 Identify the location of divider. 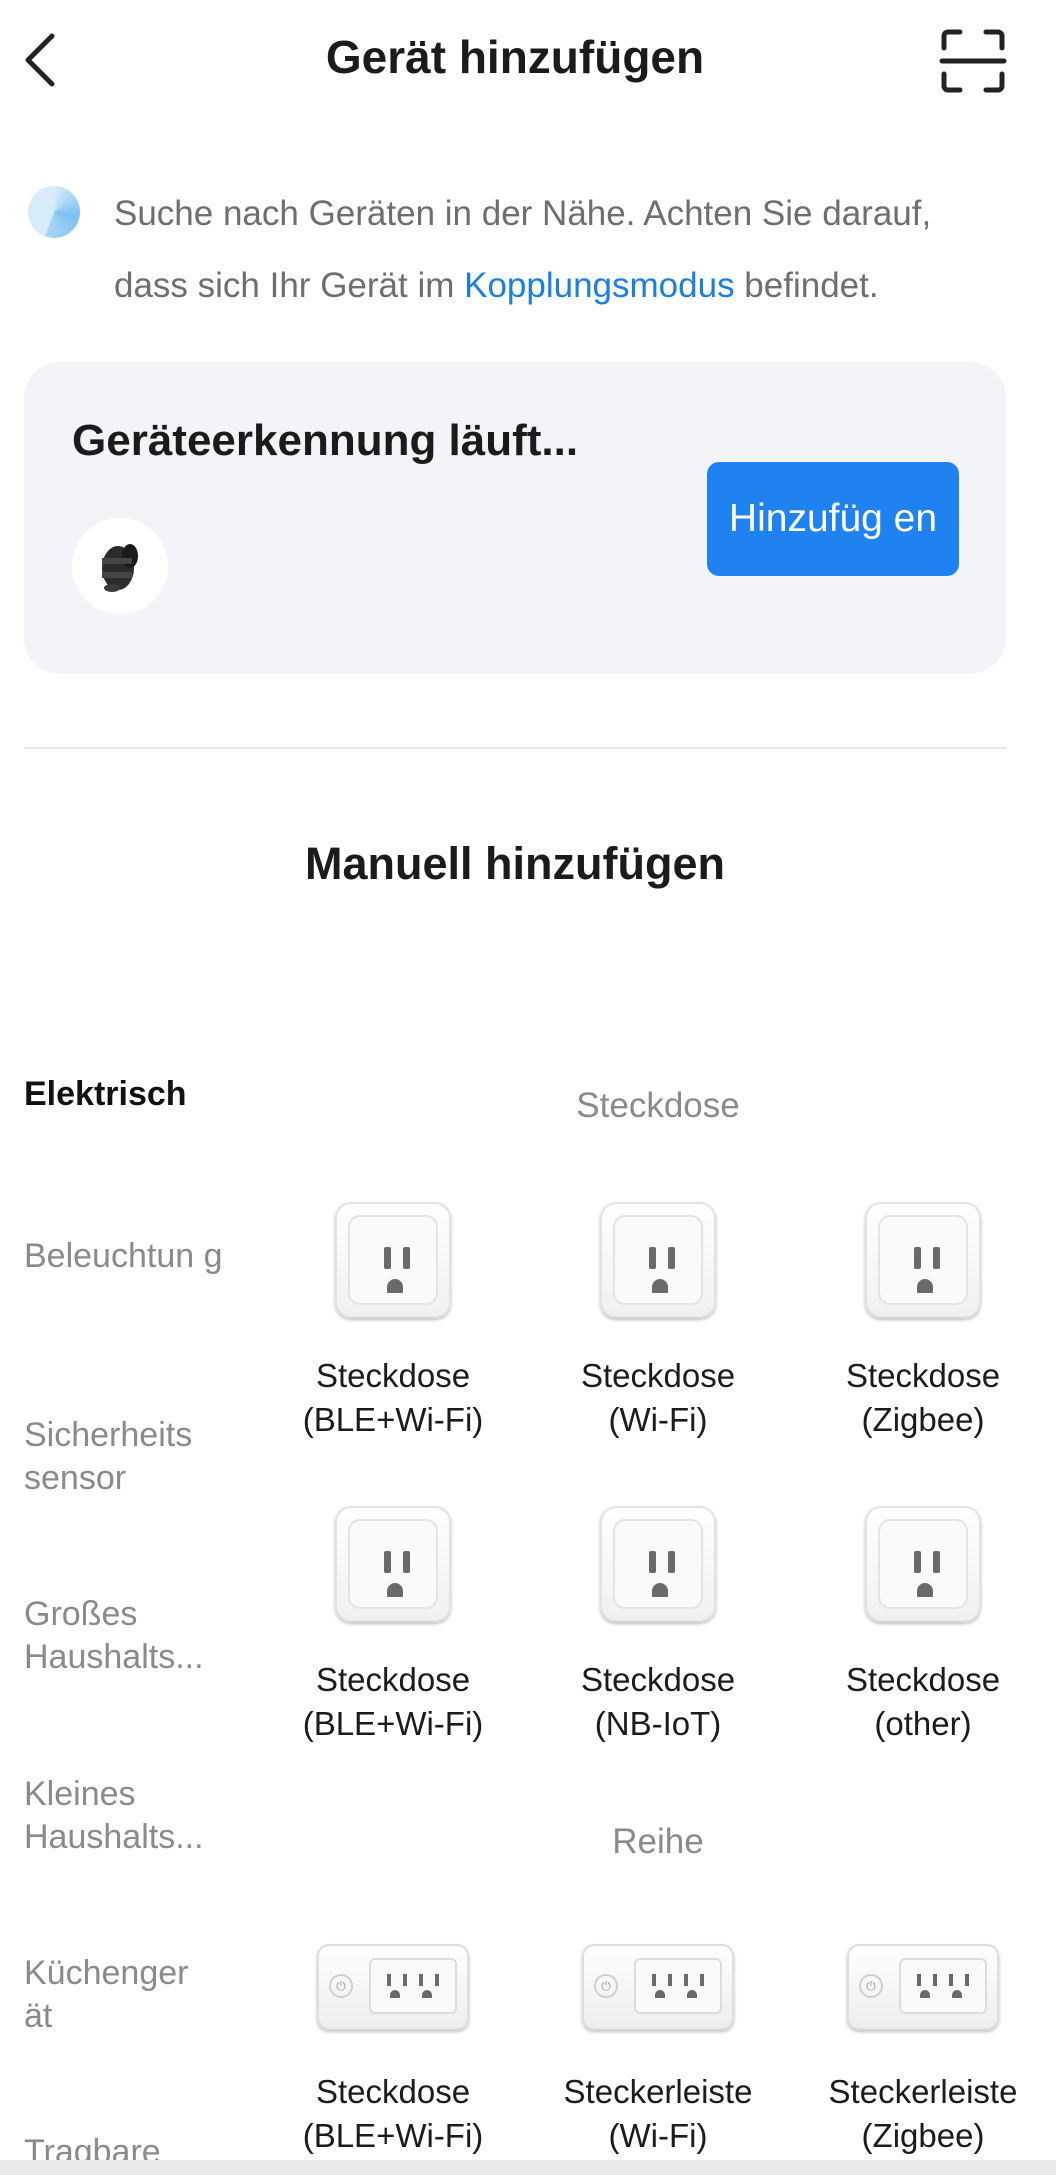
(515, 748).